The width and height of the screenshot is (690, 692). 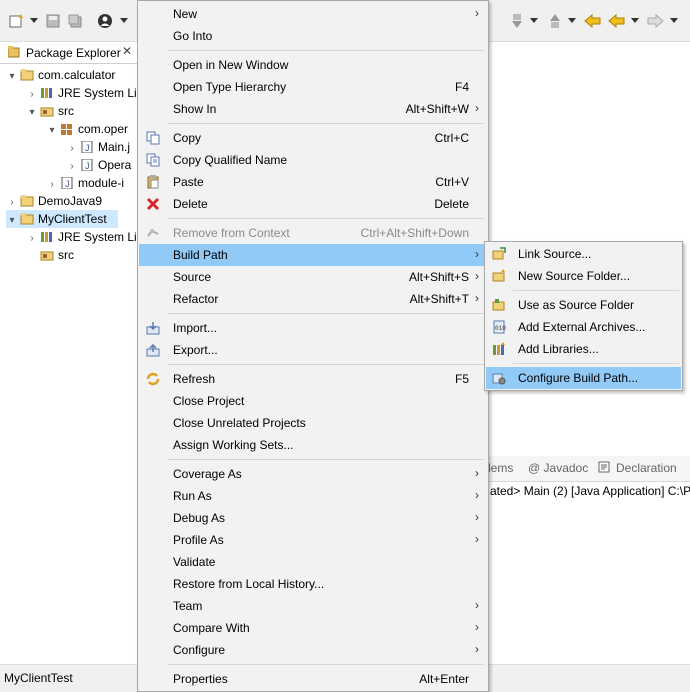 What do you see at coordinates (555, 21) in the screenshot?
I see `previous-annotation-icon` at bounding box center [555, 21].